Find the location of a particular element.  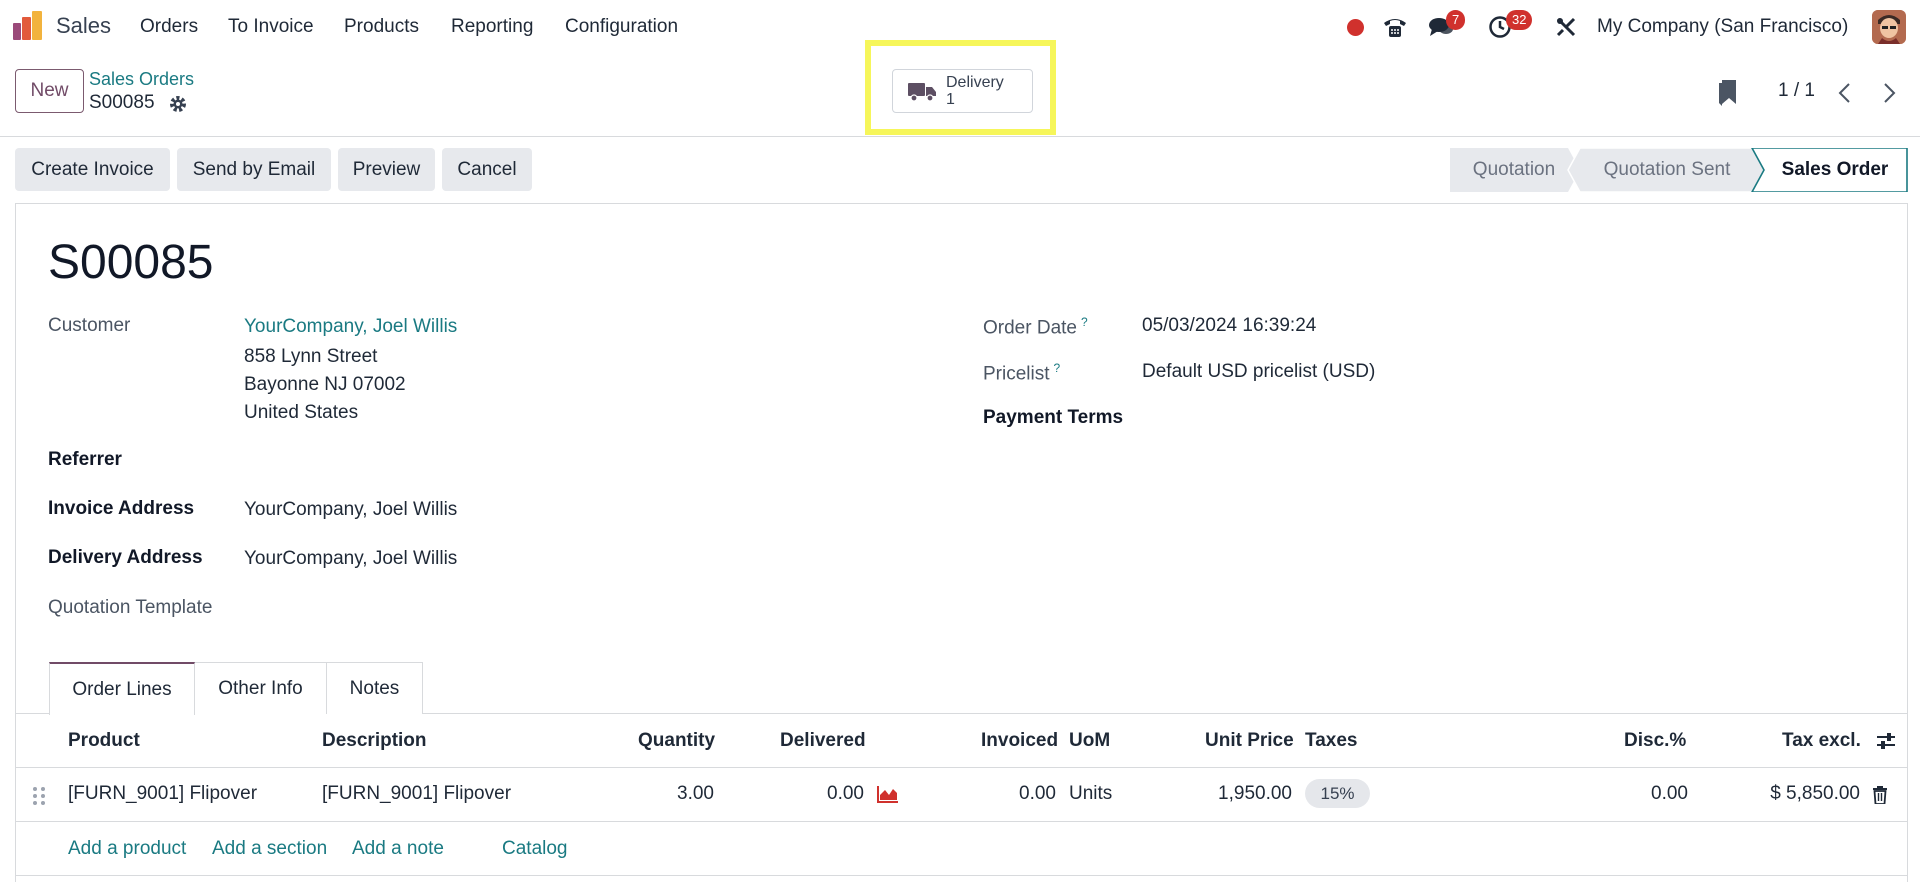

user-avatar is located at coordinates (1889, 27).